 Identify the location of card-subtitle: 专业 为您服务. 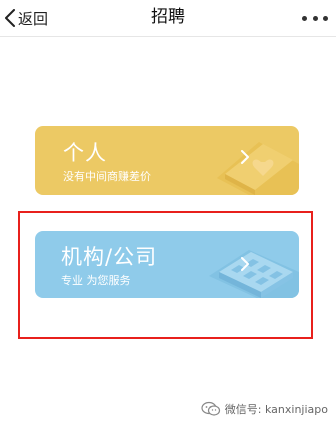
(96, 280).